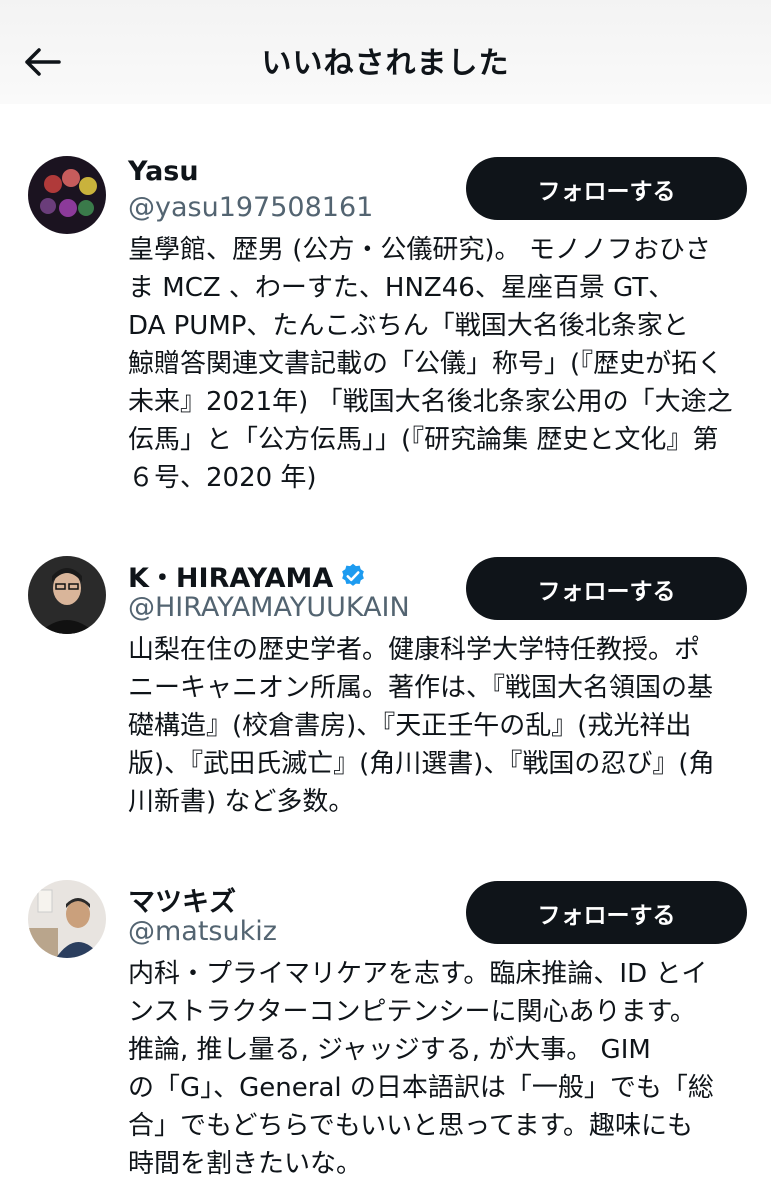 This screenshot has height=1200, width=771. I want to click on user-name-text: マツキズ, so click(182, 899).